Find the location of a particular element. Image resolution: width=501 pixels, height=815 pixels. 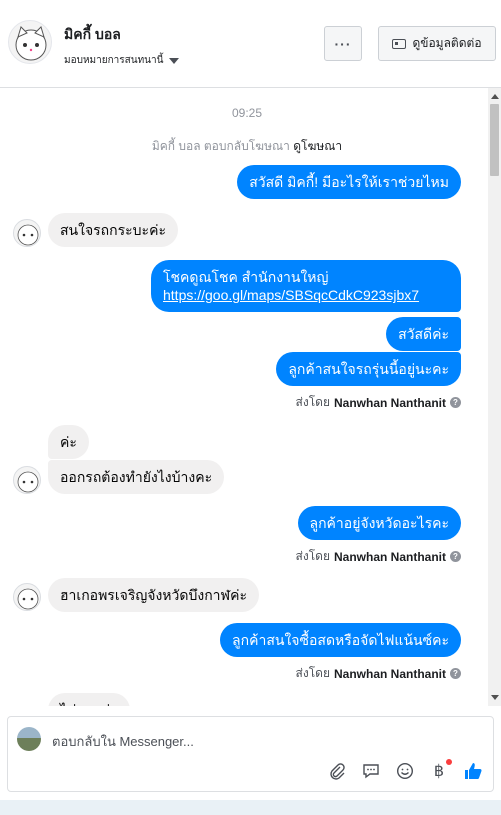

notification-dot is located at coordinates (449, 762).